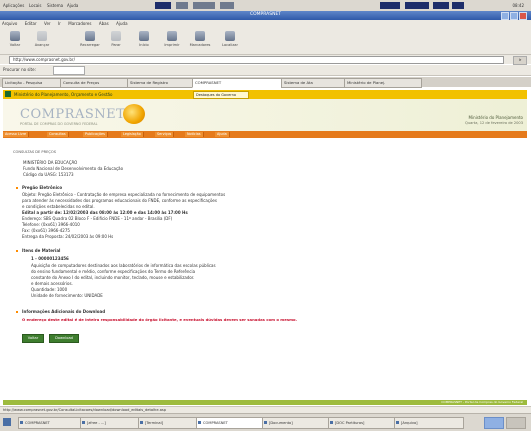 Image resolution: width=531 pixels, height=431 pixels. What do you see at coordinates (7, 422) in the screenshot?
I see `show-desktop-icon` at bounding box center [7, 422].